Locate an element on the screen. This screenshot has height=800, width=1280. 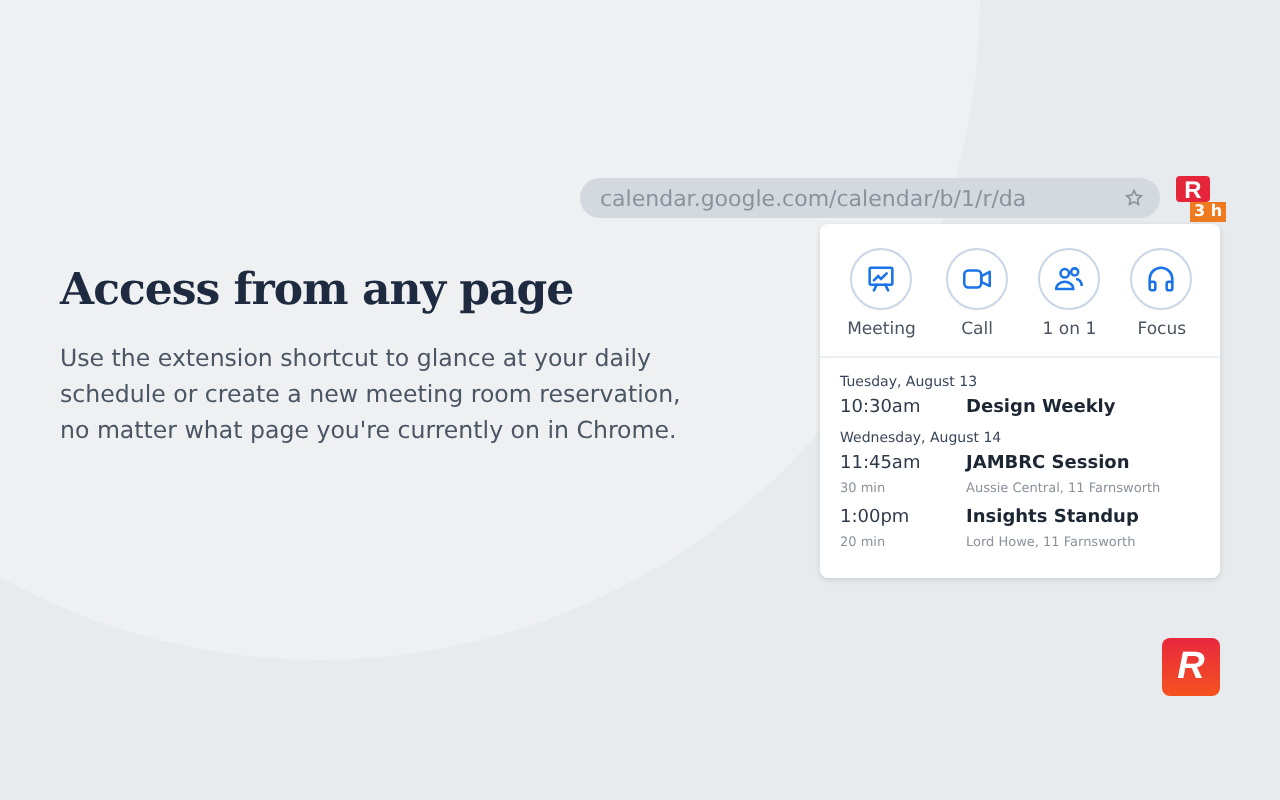
presentation-board-icon is located at coordinates (881, 279).